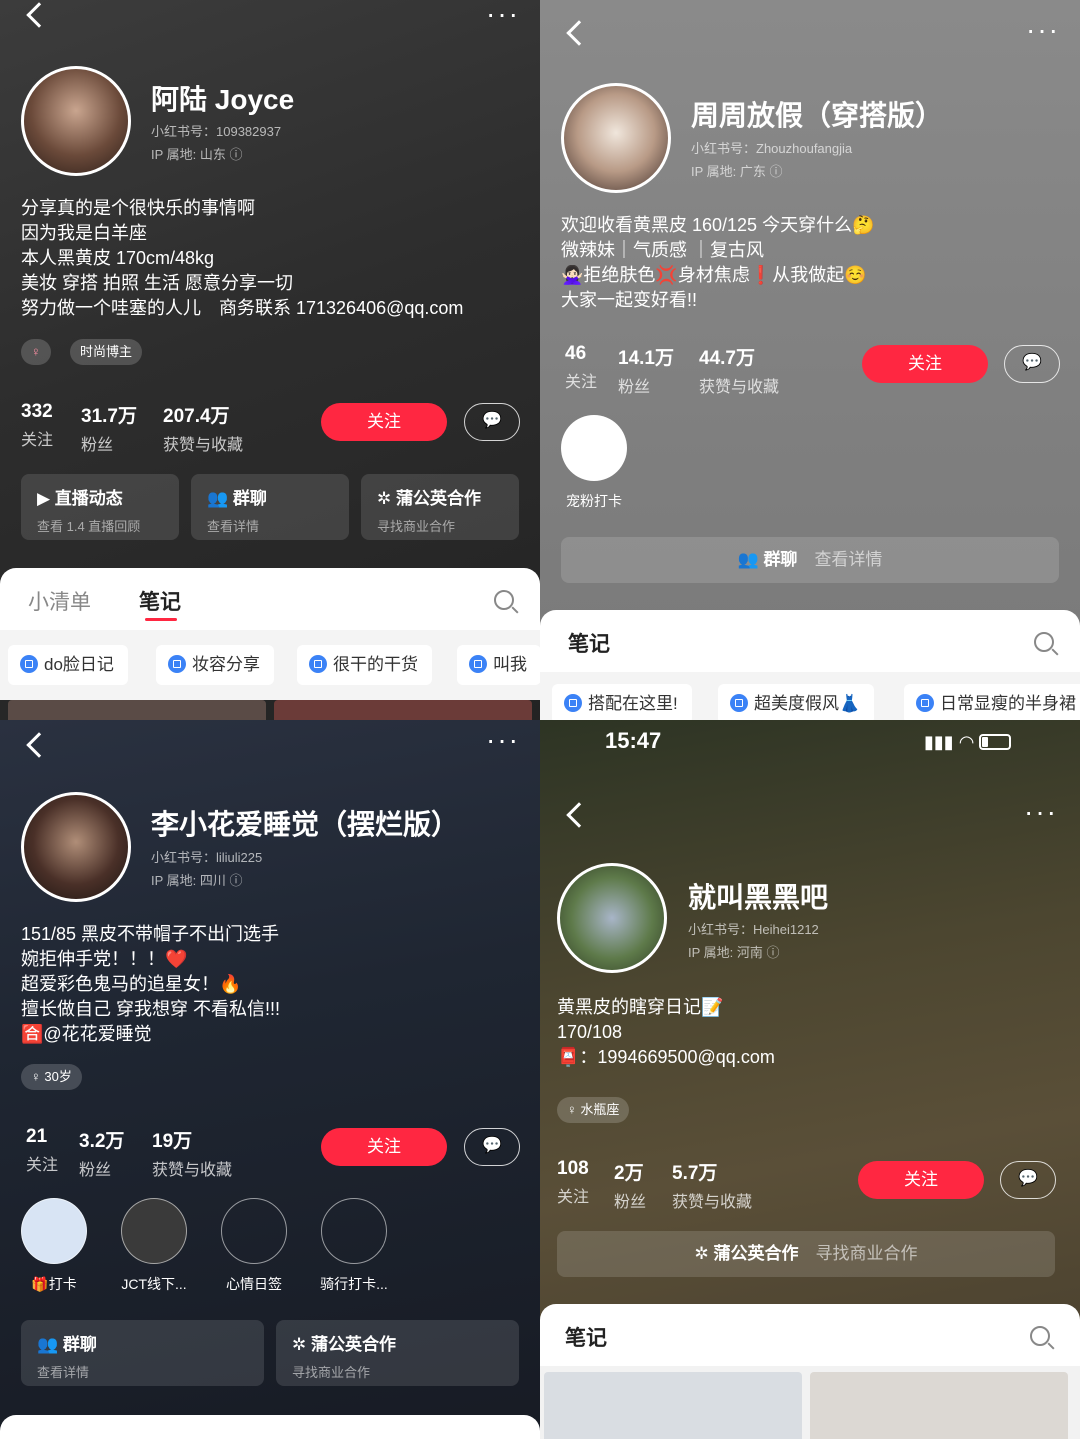  What do you see at coordinates (42, 1150) in the screenshot?
I see `stat-following: 21 关注` at bounding box center [42, 1150].